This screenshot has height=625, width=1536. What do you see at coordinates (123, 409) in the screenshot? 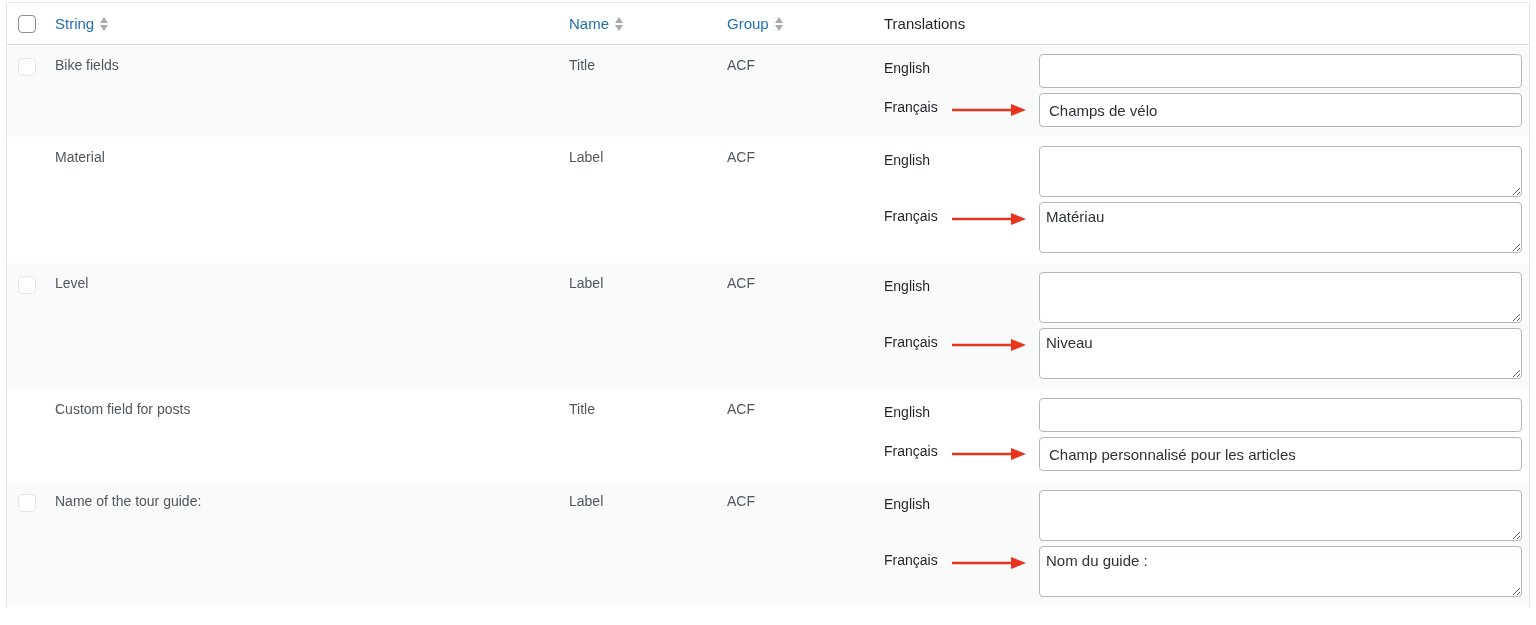
I see `string-cell-text: Custom field for posts` at bounding box center [123, 409].